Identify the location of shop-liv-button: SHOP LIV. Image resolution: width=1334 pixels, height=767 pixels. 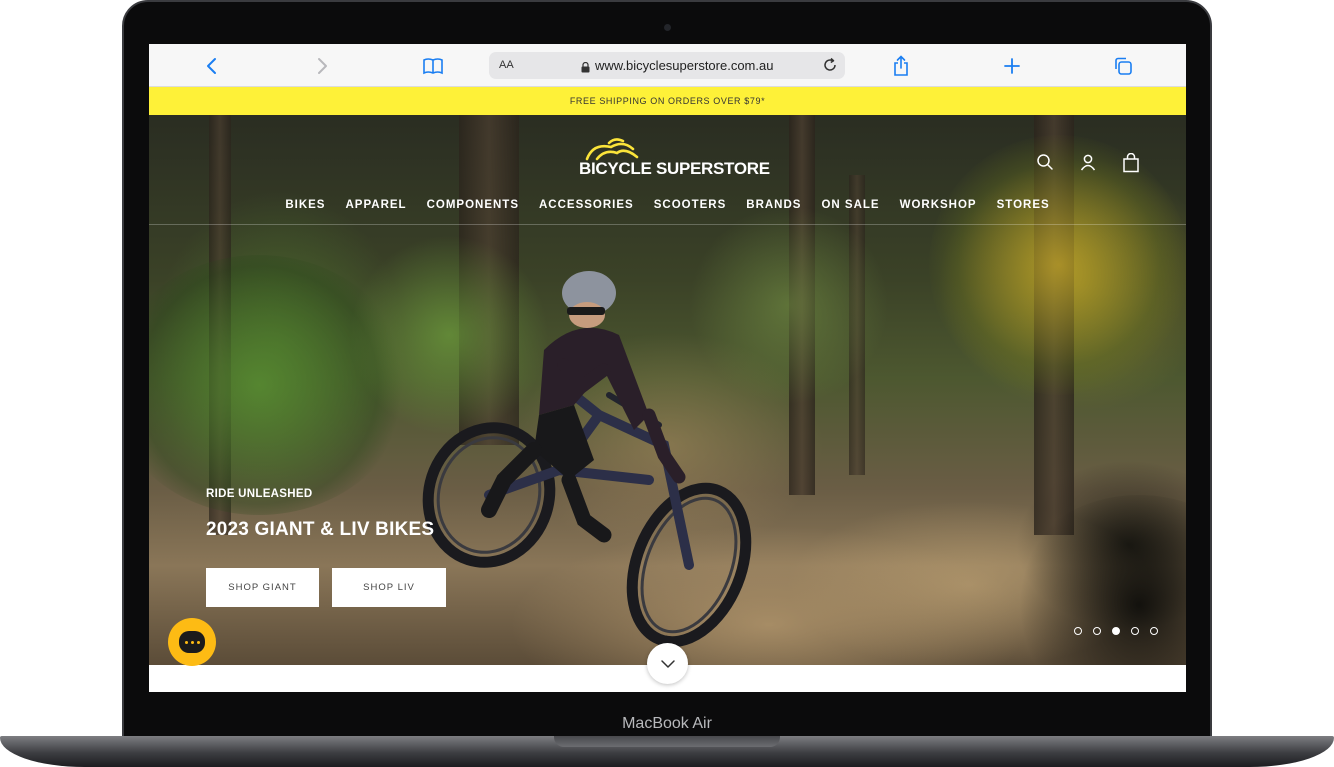
(389, 587).